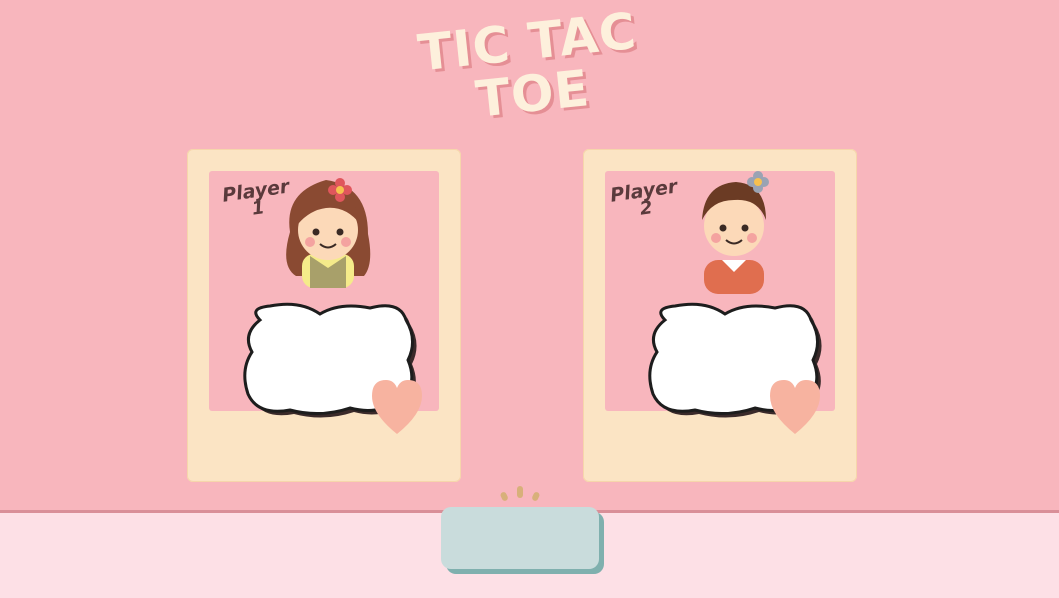  Describe the element at coordinates (734, 356) in the screenshot. I see `player-2-name-input` at that location.